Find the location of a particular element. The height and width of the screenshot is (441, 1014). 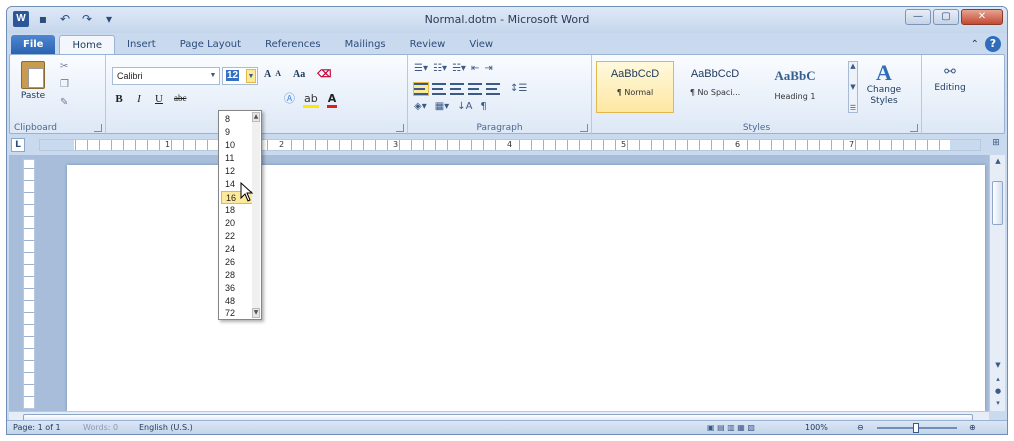

tab-insert: Insert is located at coordinates (141, 45).